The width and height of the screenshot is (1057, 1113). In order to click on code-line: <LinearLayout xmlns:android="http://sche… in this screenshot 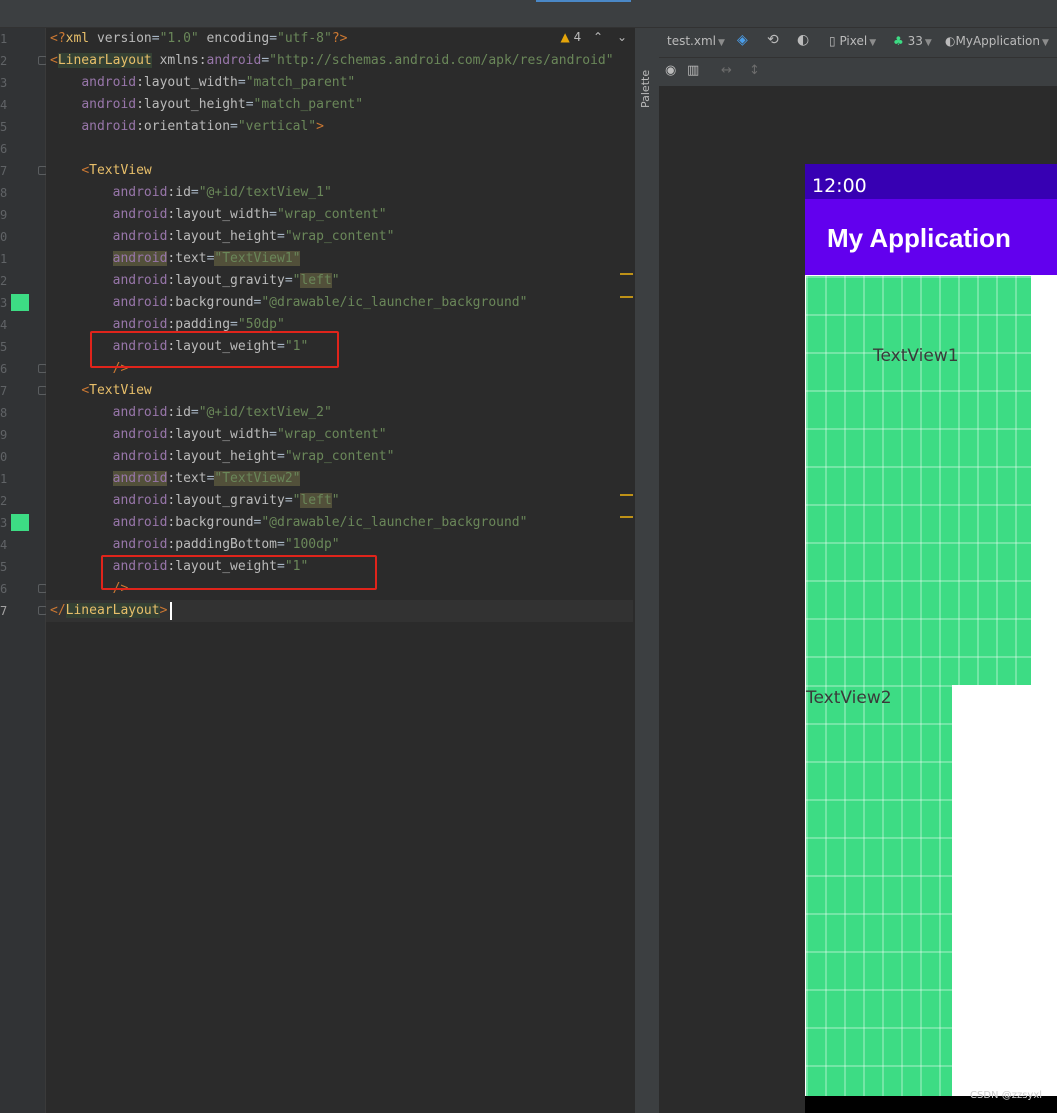, I will do `click(332, 61)`.